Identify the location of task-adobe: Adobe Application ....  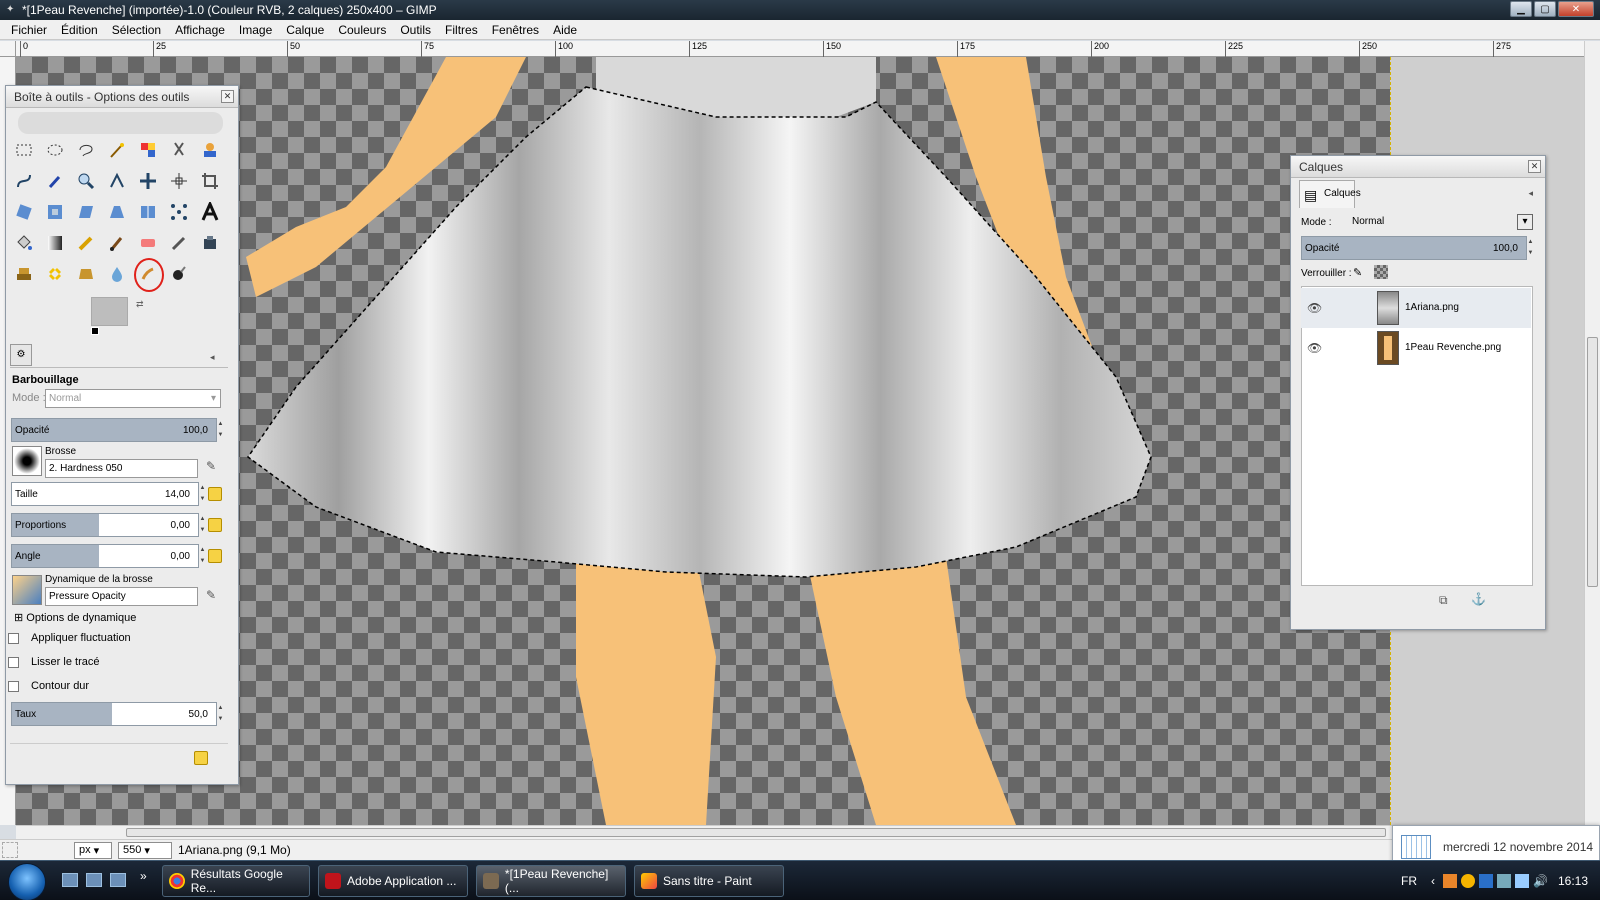
(393, 881).